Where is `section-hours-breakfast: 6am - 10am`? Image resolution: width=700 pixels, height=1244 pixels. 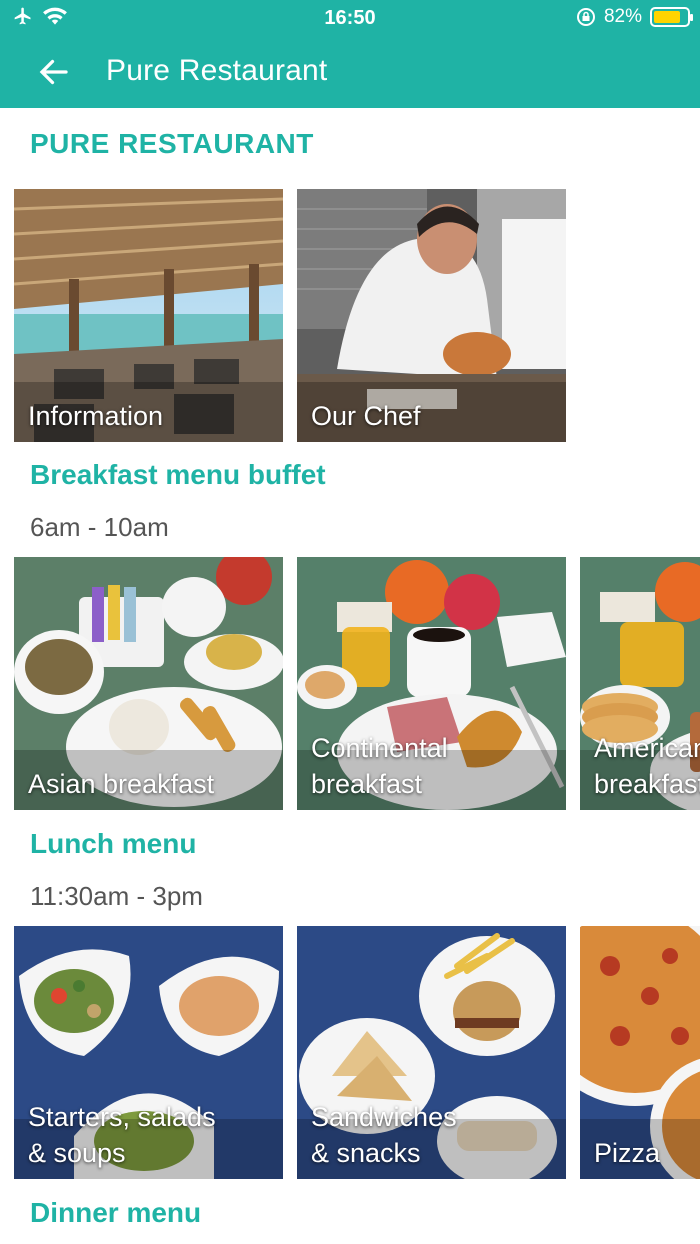 section-hours-breakfast: 6am - 10am is located at coordinates (99, 527).